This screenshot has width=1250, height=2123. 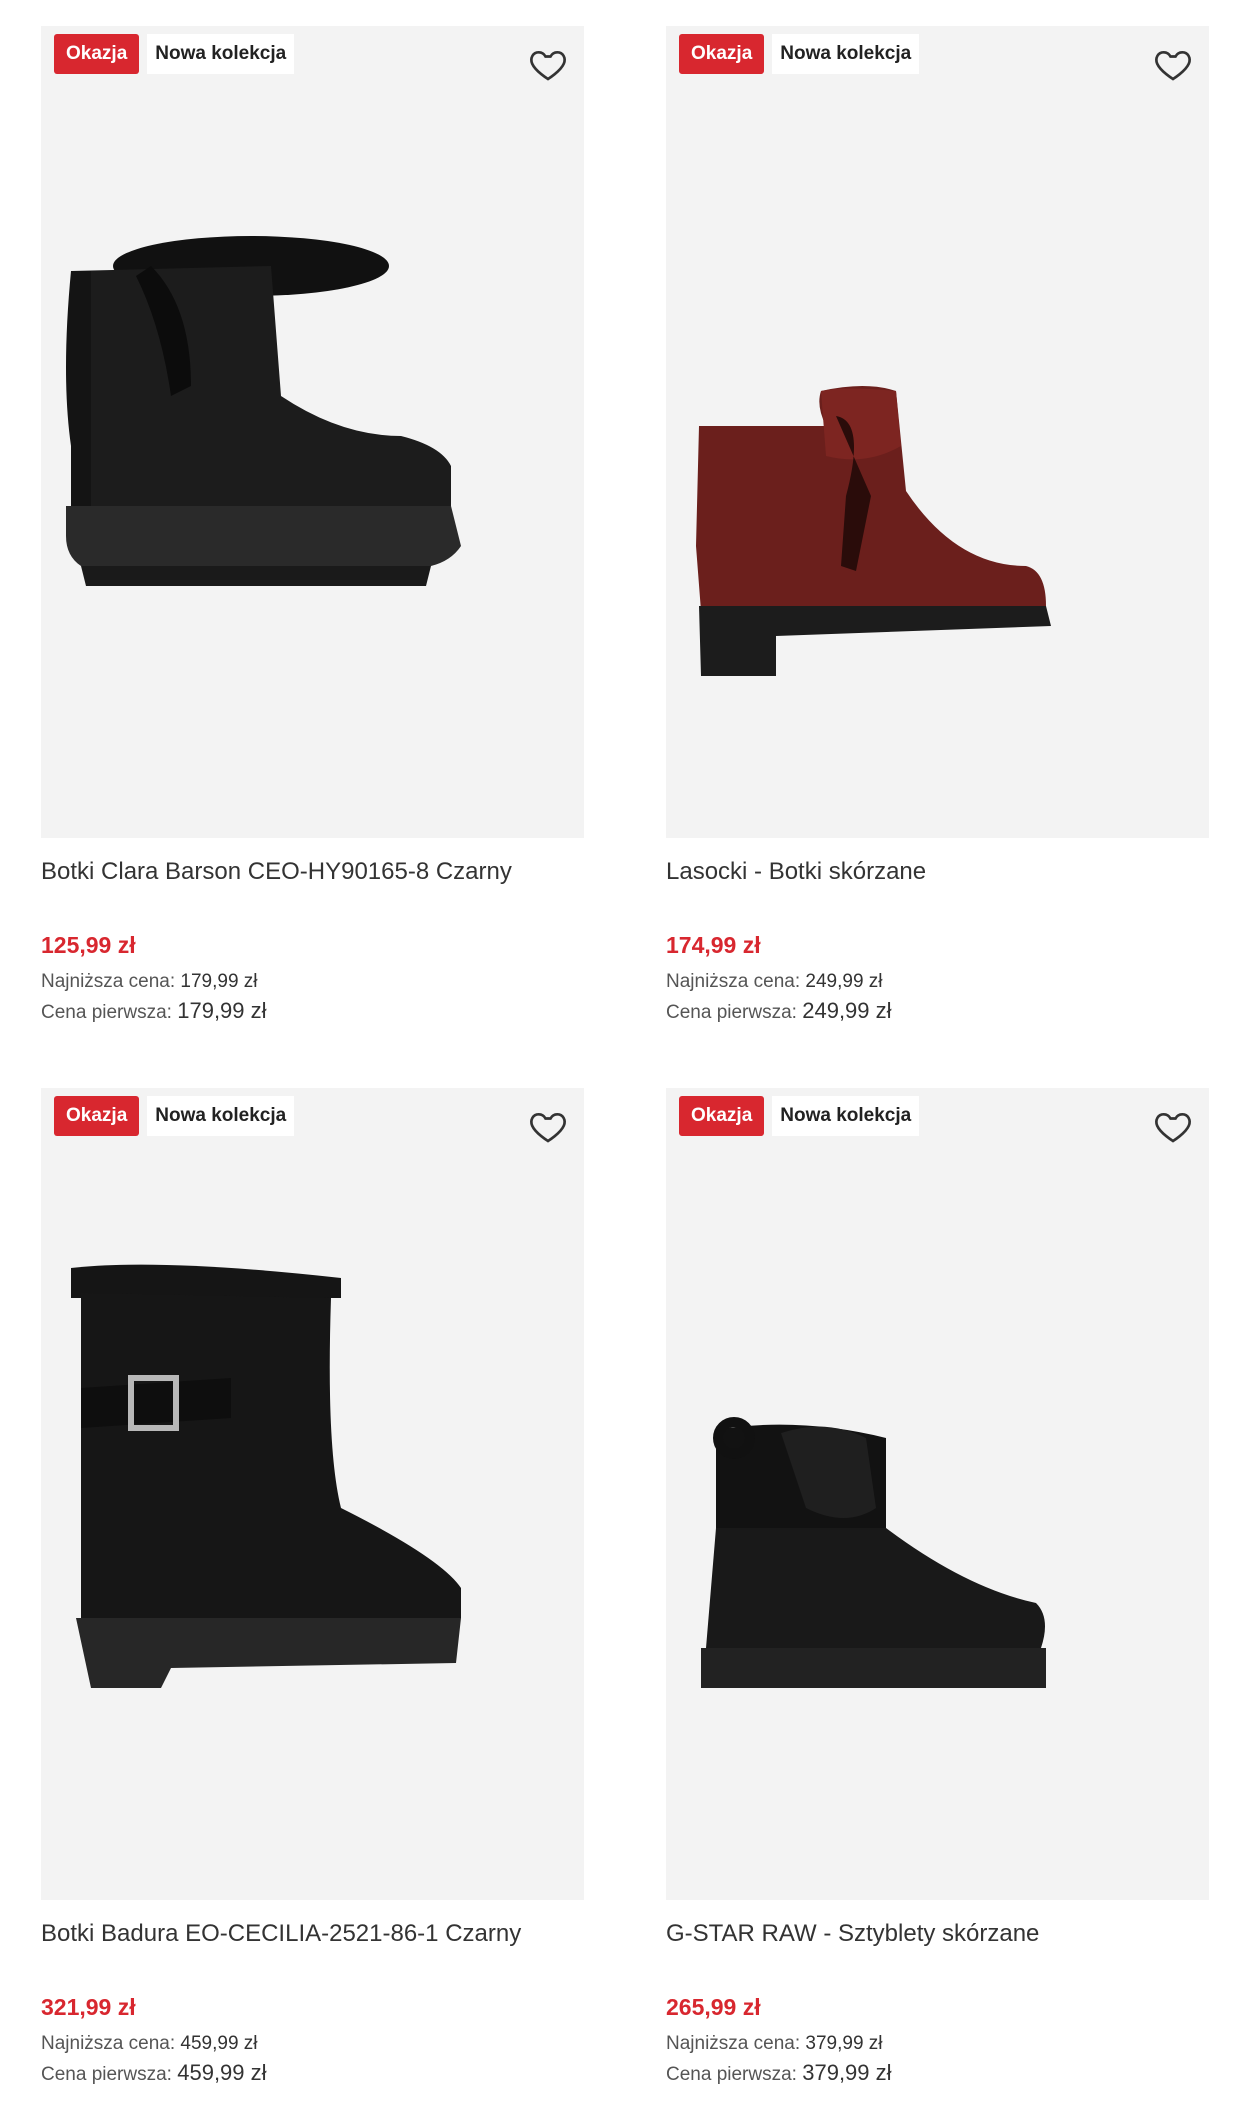 I want to click on first-price-value: 459,99 zł, so click(x=222, y=2072).